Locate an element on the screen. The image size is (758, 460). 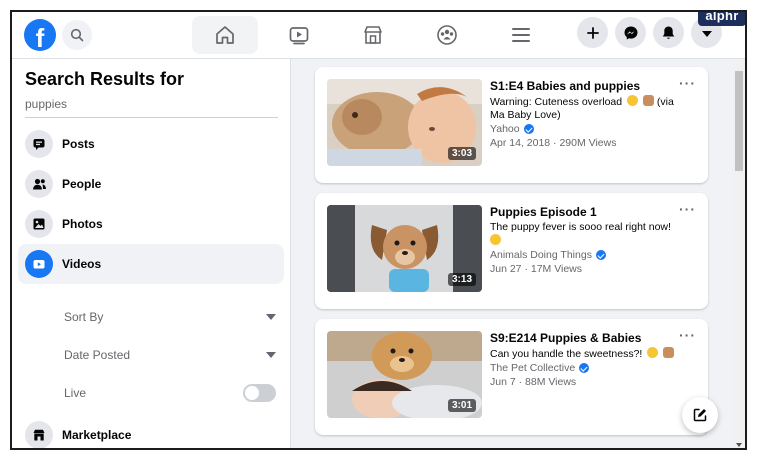
plus-icon is located at coordinates (592, 32).